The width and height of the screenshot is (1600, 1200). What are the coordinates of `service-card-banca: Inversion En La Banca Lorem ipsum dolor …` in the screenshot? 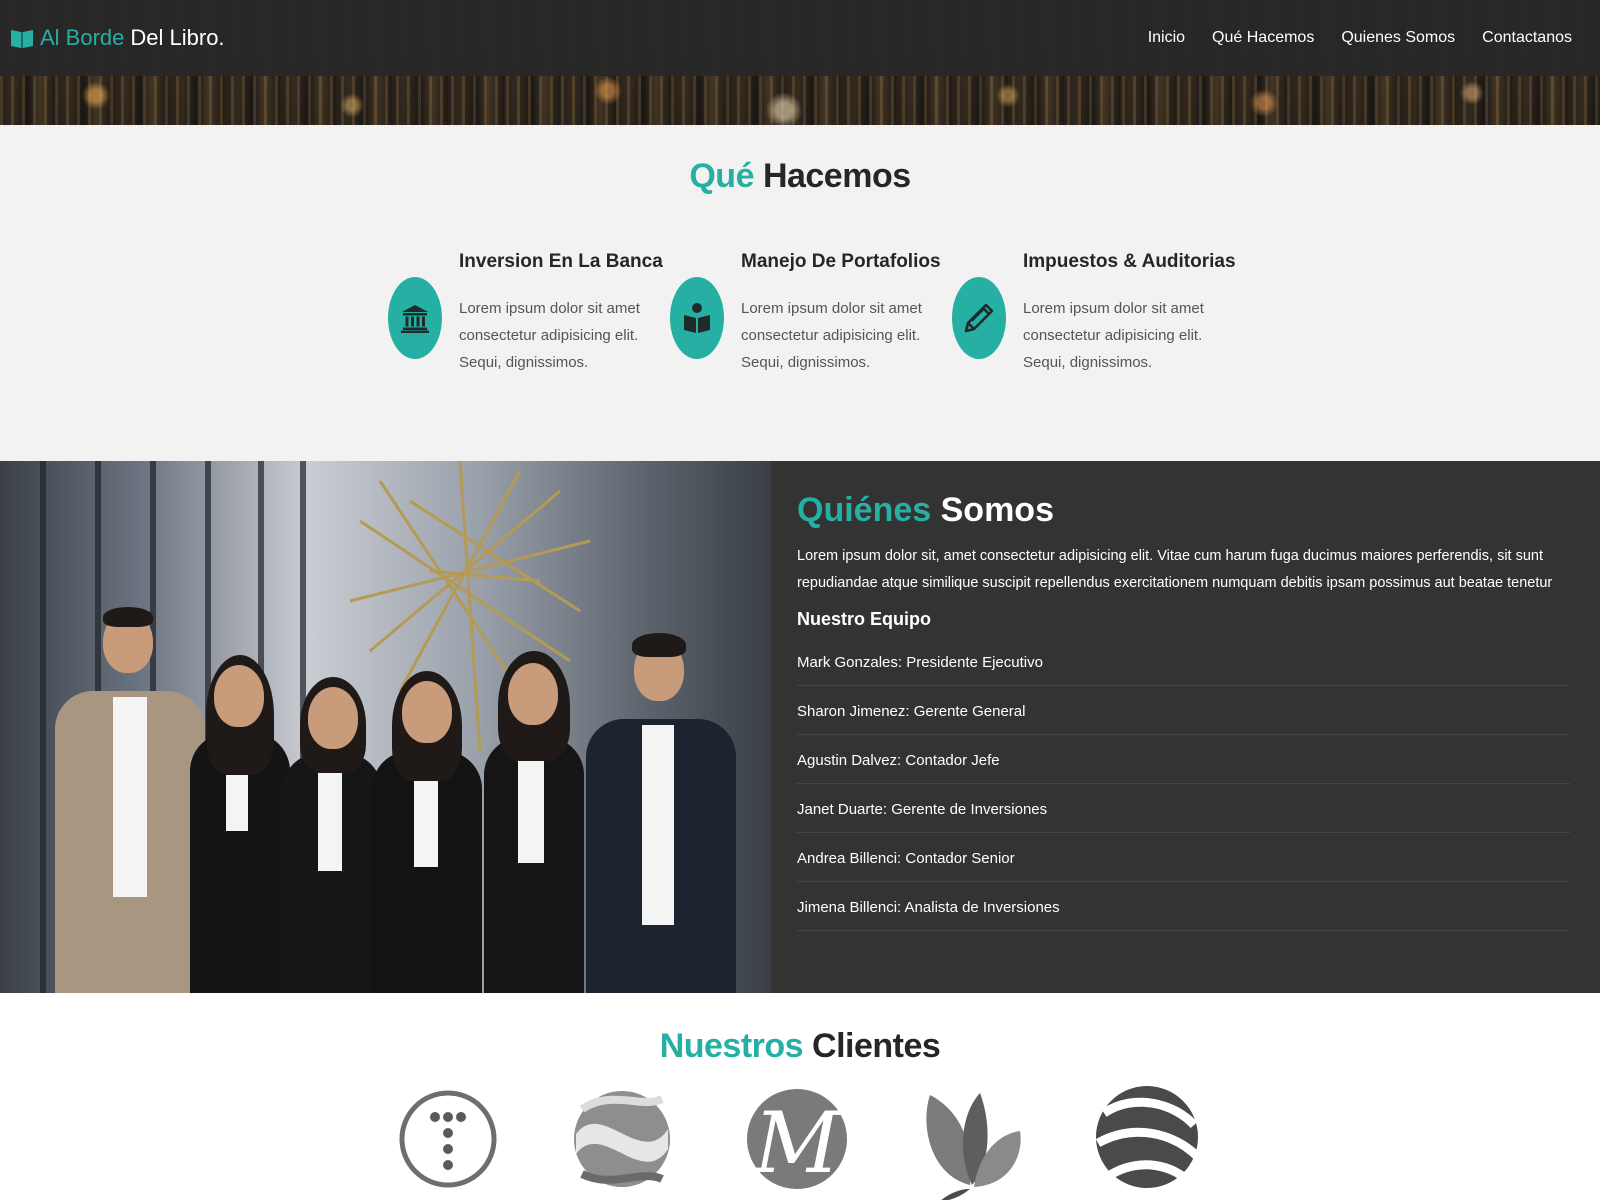 It's located at (525, 316).